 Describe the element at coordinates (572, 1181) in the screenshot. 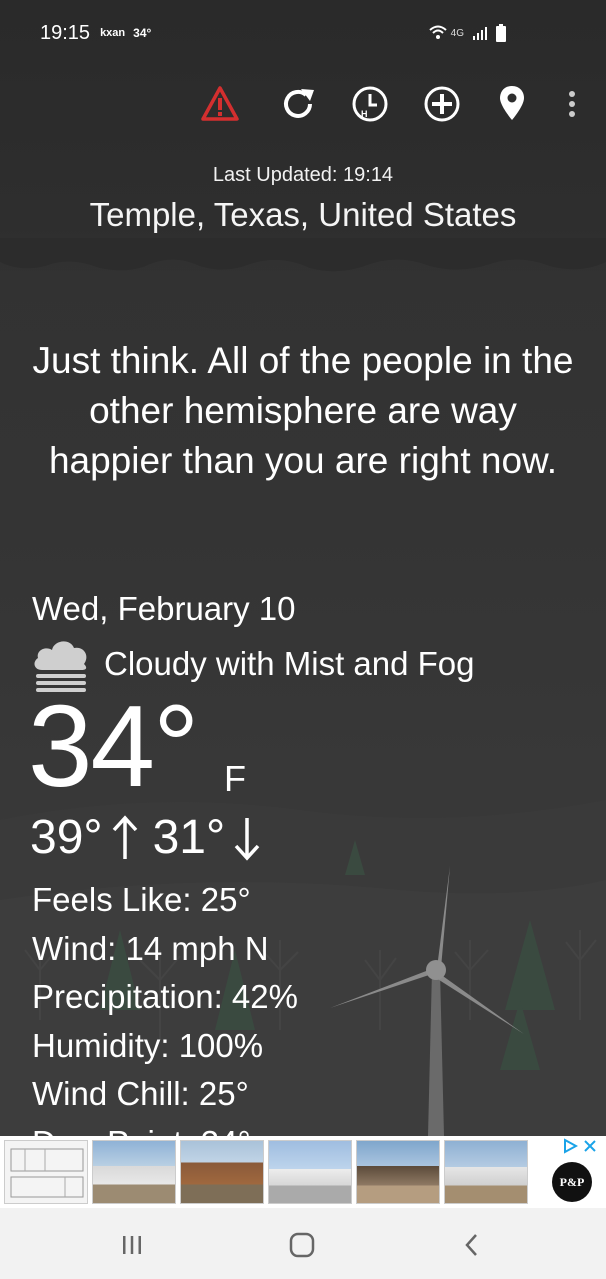

I see `ad-logo-text: P&P` at that location.